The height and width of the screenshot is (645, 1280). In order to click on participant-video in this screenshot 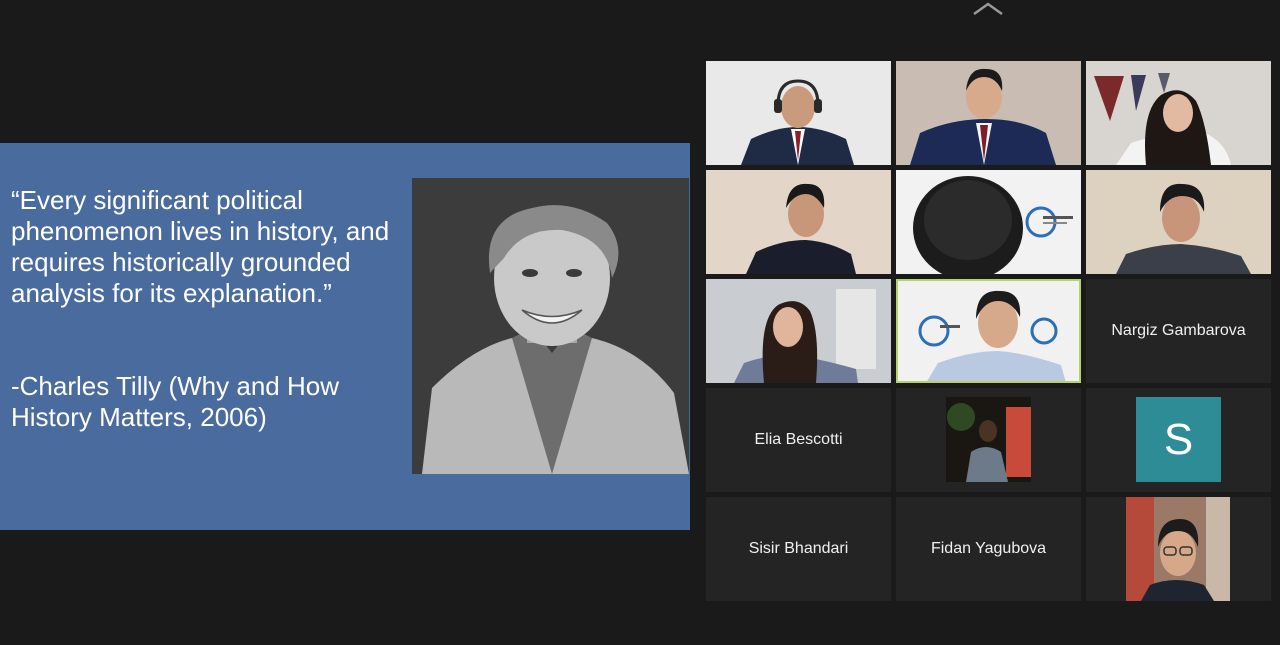, I will do `click(1178, 549)`.